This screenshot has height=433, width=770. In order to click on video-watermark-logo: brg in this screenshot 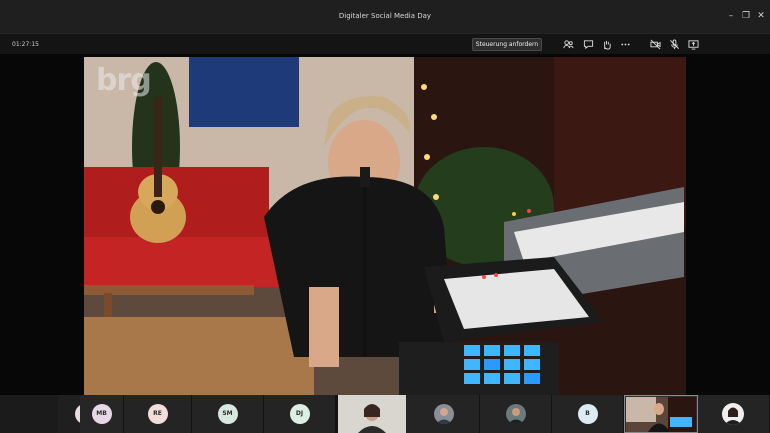, I will do `click(124, 80)`.